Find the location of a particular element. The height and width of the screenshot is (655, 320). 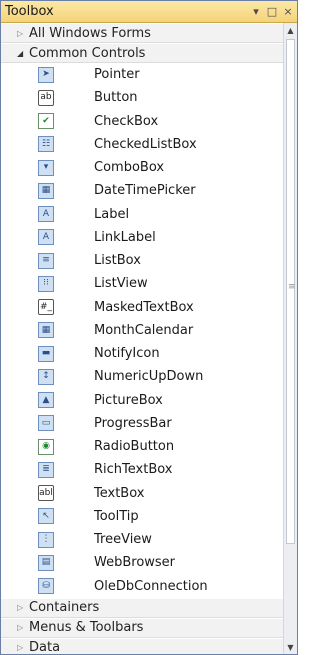

toolbox-item-picturebox: ▲ PictureBox is located at coordinates (142, 400).